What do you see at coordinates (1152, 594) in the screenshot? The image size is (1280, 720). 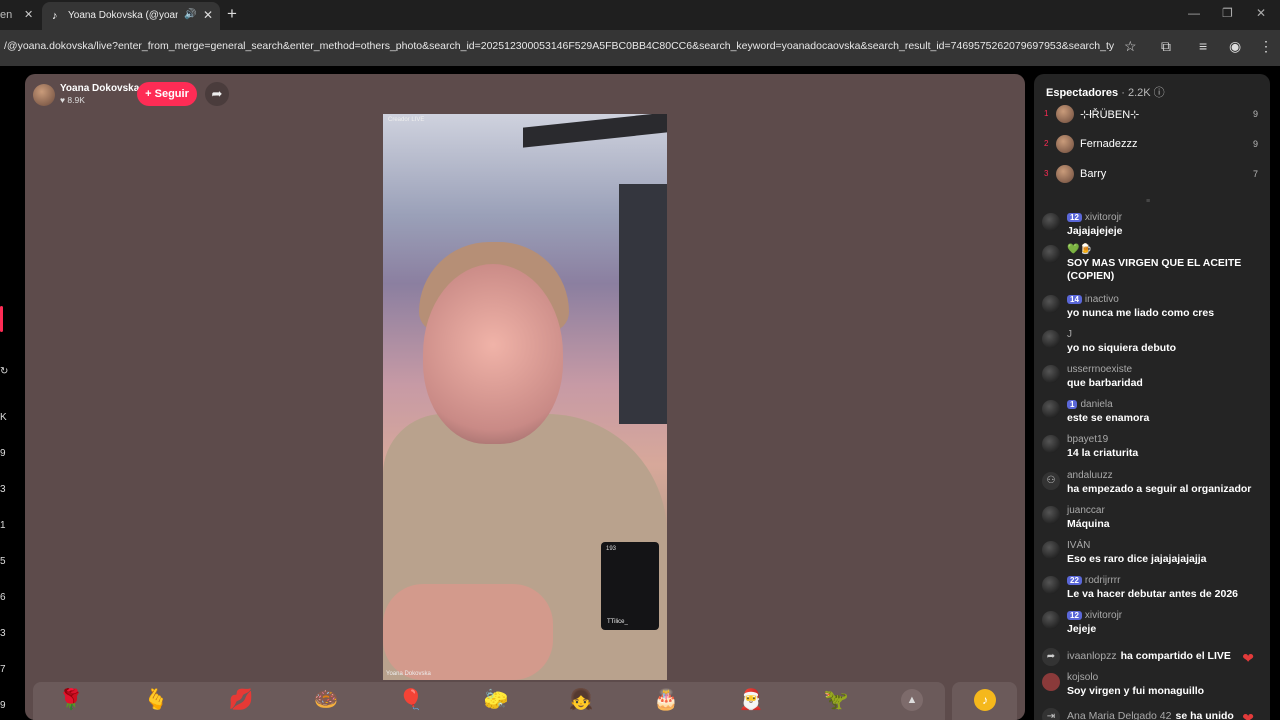 I see `chat-text: Le va hacer debutar antes de 2026` at bounding box center [1152, 594].